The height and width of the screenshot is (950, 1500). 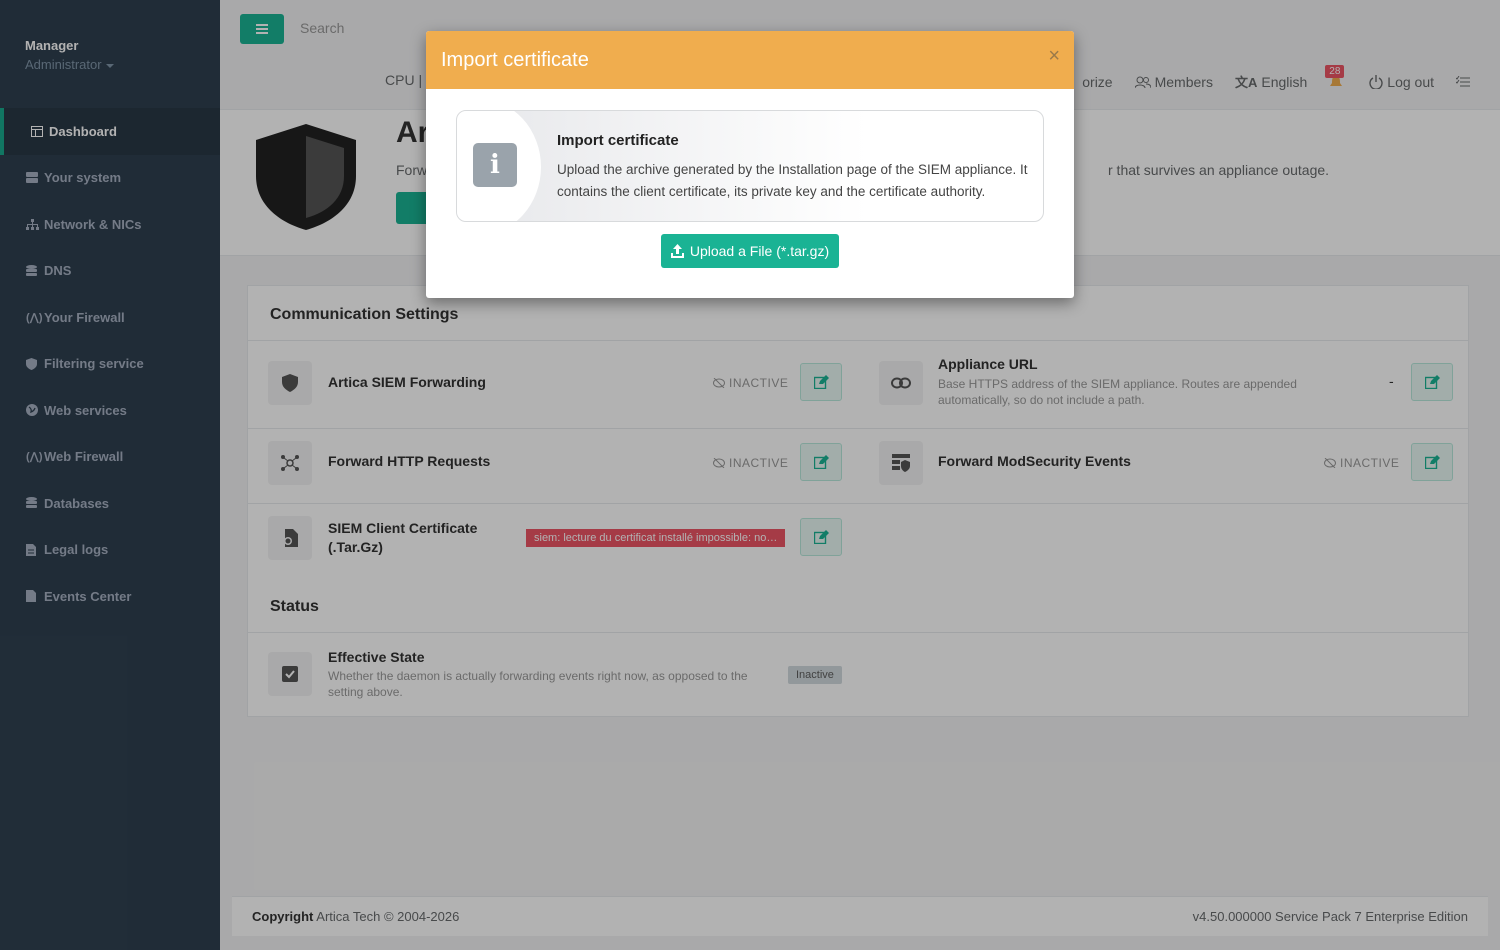 What do you see at coordinates (618, 140) in the screenshot?
I see `info-title: Import certificate` at bounding box center [618, 140].